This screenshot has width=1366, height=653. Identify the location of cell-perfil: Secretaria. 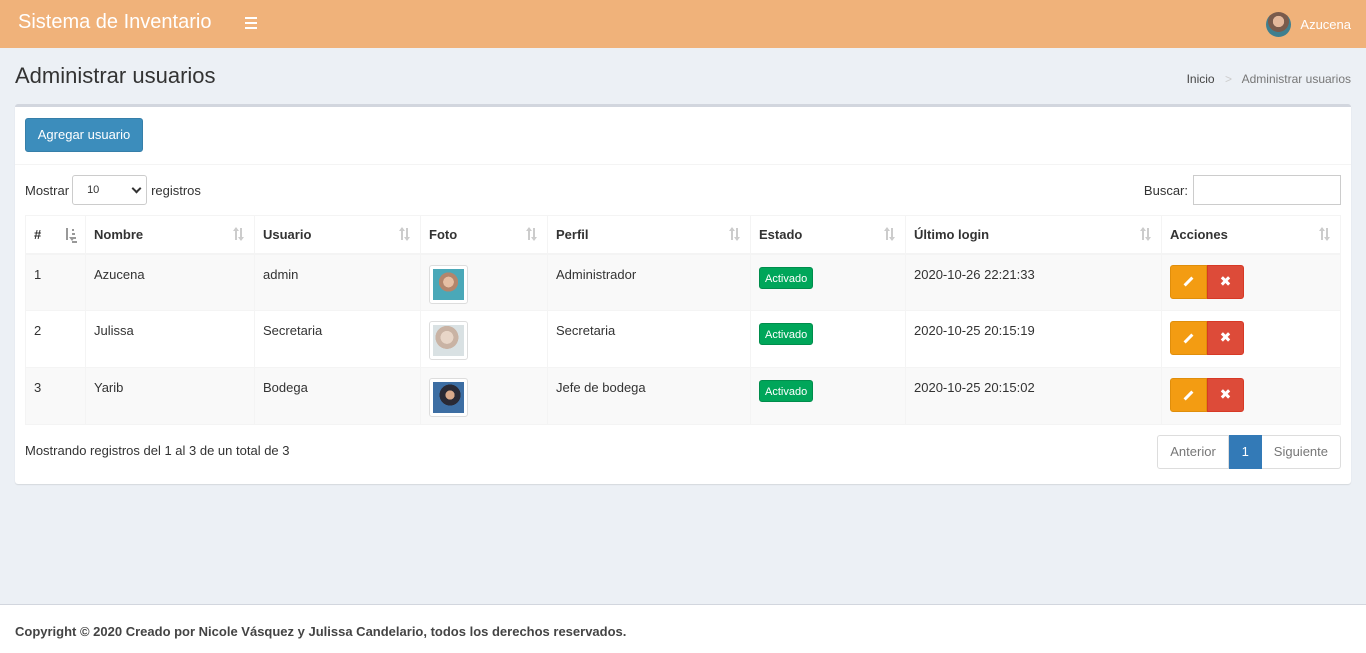
(649, 339).